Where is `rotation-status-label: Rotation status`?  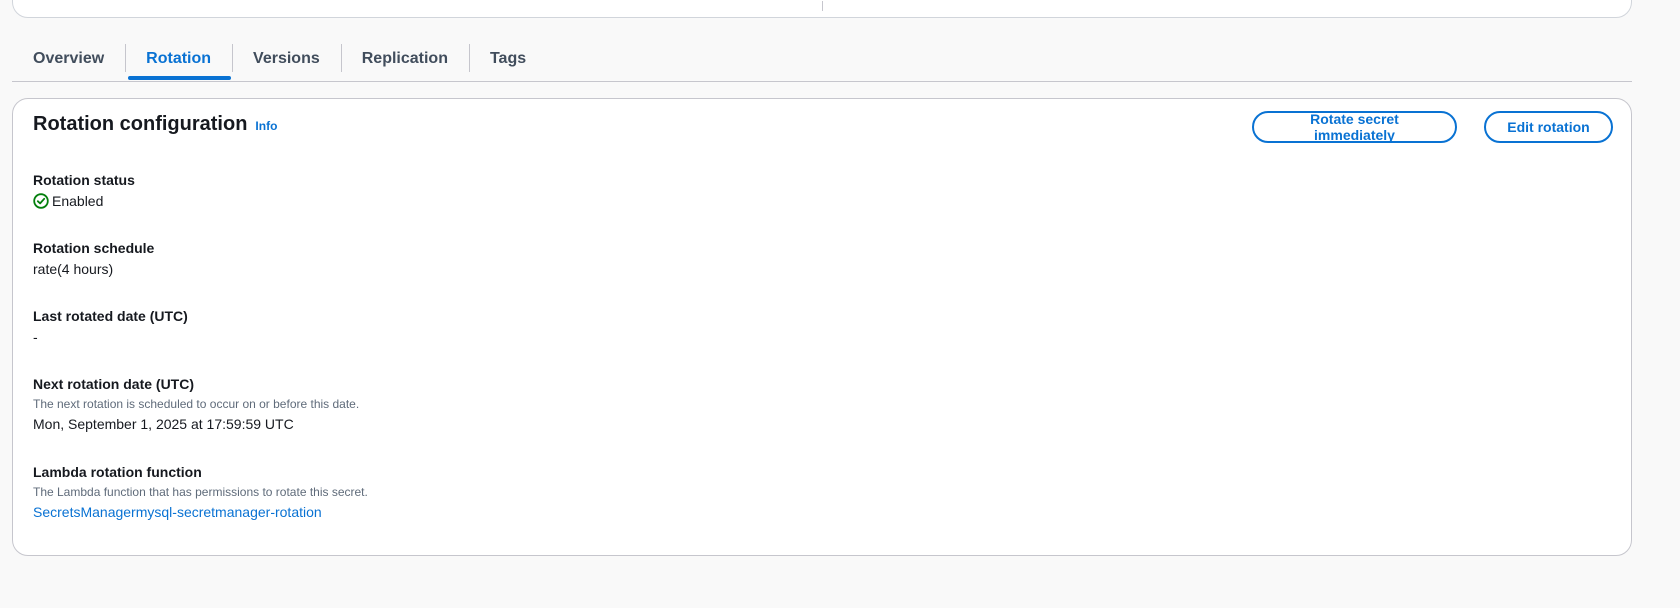 rotation-status-label: Rotation status is located at coordinates (84, 180).